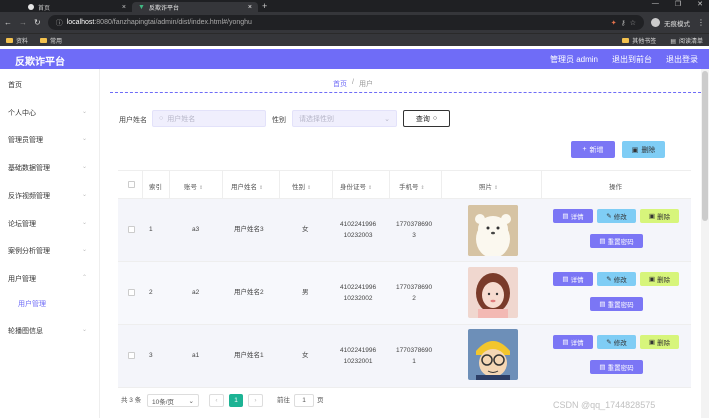 The height and width of the screenshot is (418, 709). What do you see at coordinates (340, 84) in the screenshot?
I see `breadcrumb-home: 首页` at bounding box center [340, 84].